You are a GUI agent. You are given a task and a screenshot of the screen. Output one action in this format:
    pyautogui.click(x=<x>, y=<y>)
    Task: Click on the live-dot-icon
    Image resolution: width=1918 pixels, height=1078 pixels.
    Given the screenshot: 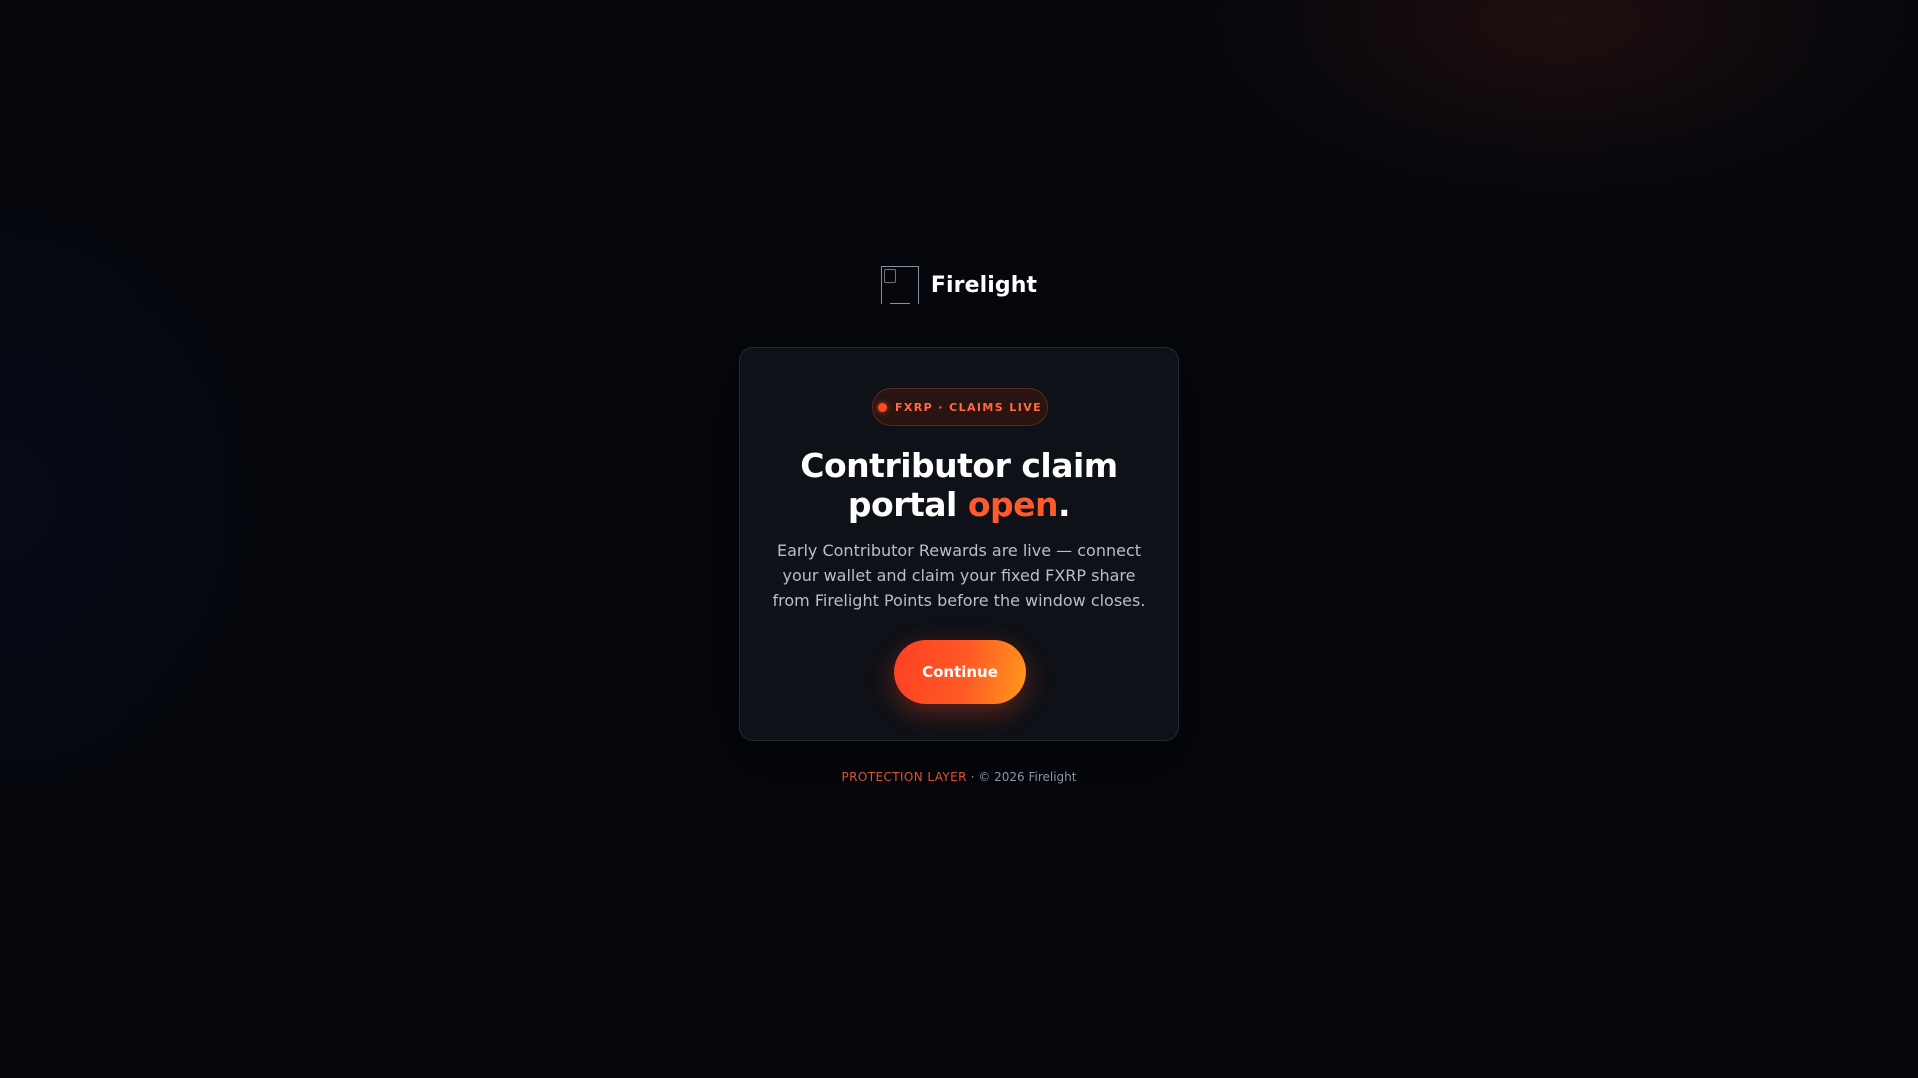 What is the action you would take?
    pyautogui.click(x=882, y=407)
    